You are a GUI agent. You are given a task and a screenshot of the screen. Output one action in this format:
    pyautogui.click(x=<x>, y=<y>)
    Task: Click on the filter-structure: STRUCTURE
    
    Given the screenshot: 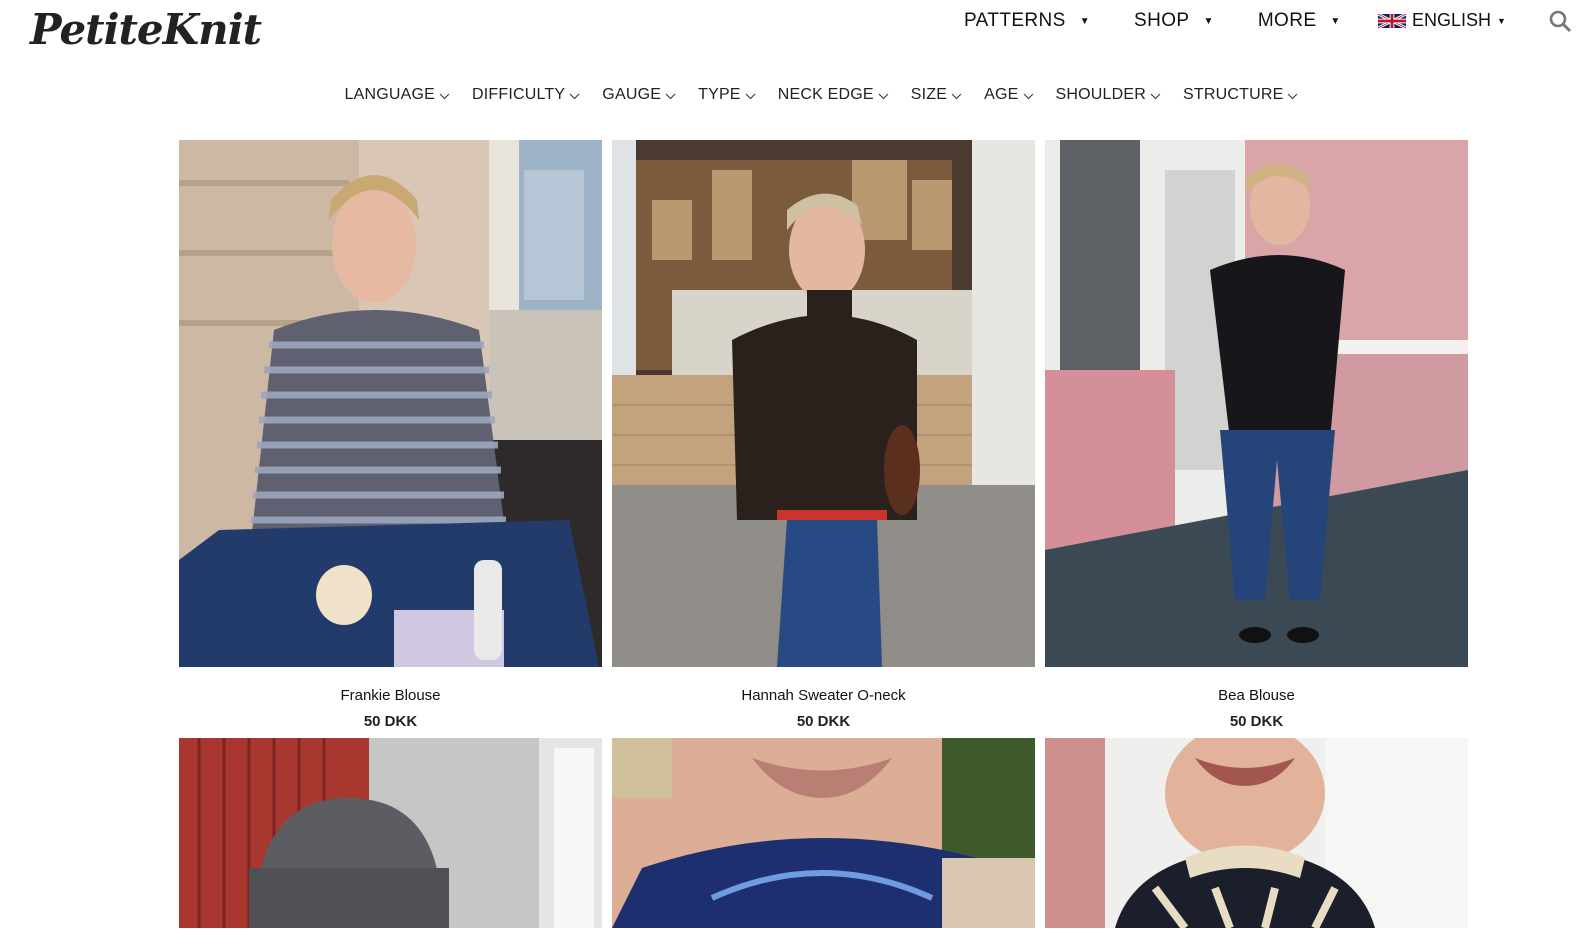 What is the action you would take?
    pyautogui.click(x=1240, y=95)
    